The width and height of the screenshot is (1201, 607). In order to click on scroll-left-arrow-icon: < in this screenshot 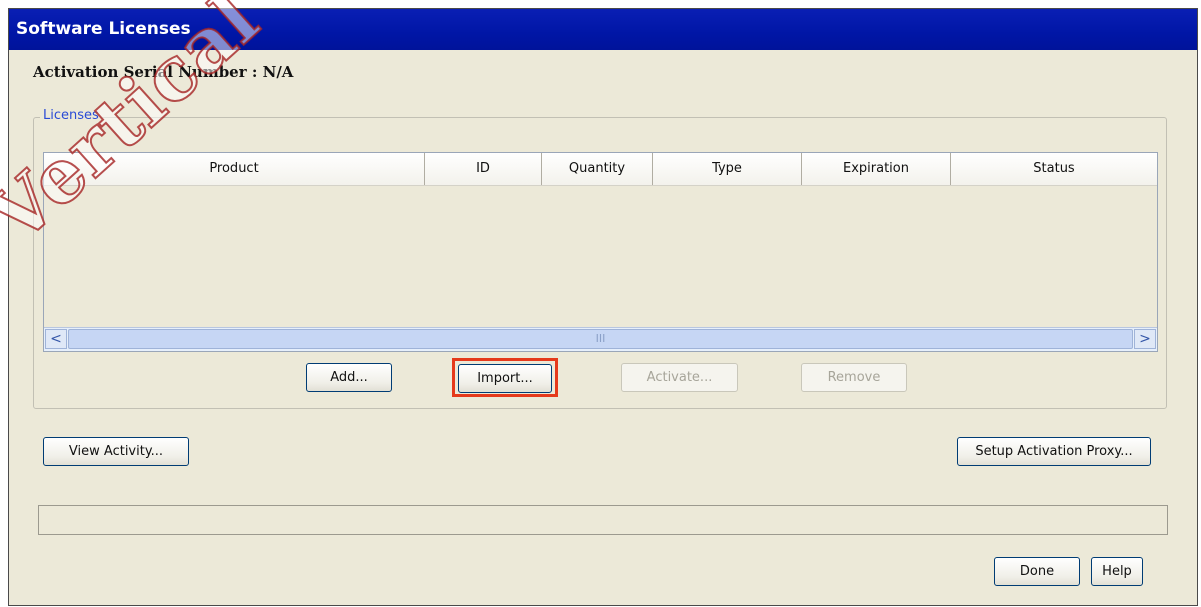, I will do `click(56, 339)`.